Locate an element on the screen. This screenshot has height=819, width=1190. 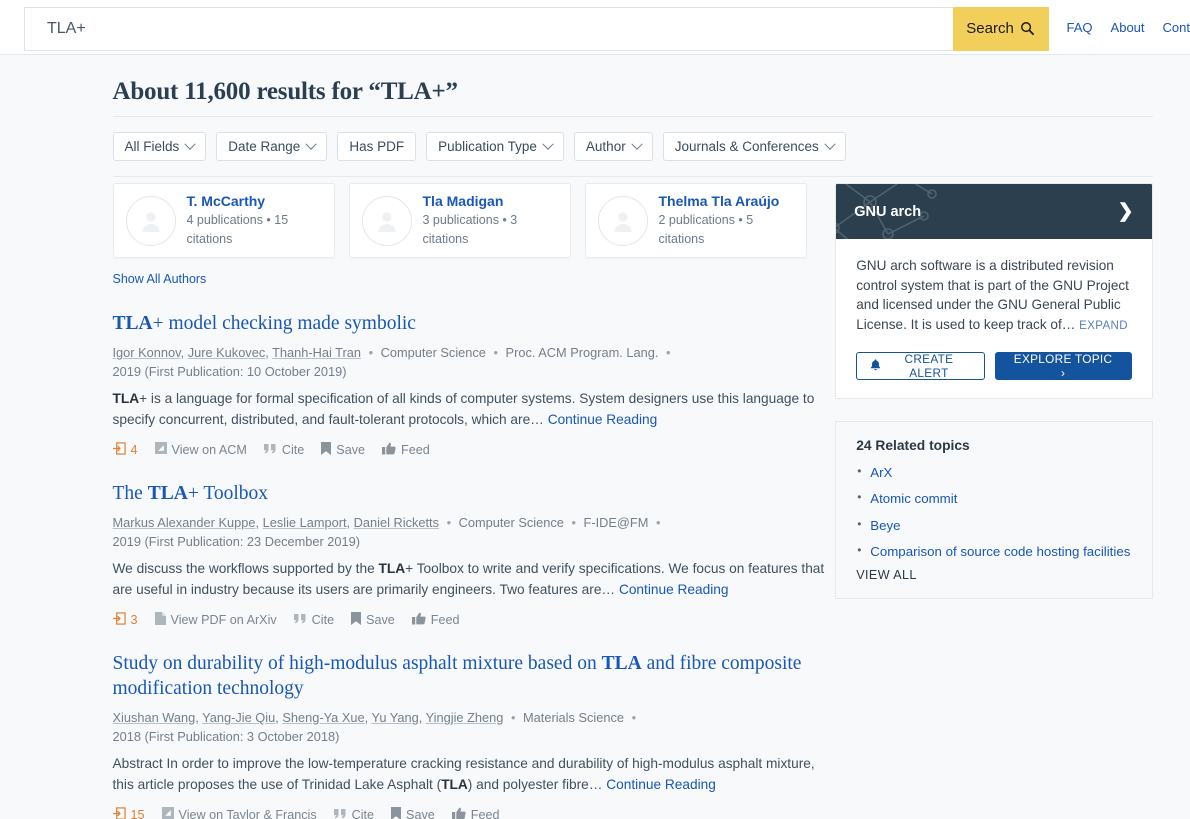
view-source-action: View on ACM is located at coordinates (200, 449).